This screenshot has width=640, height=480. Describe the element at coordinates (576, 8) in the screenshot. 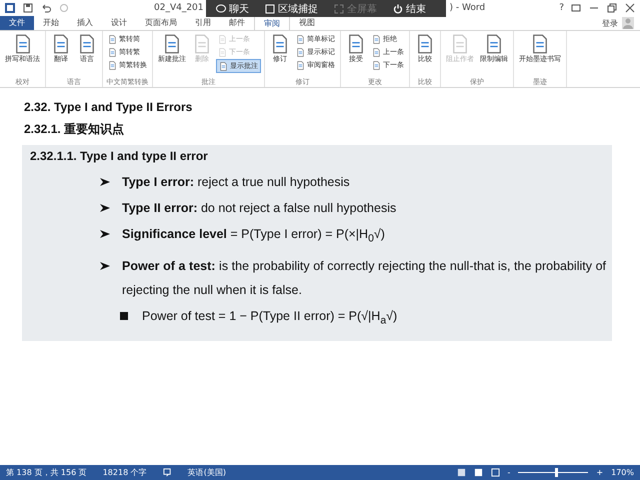

I see `ribbon-options-icon` at that location.